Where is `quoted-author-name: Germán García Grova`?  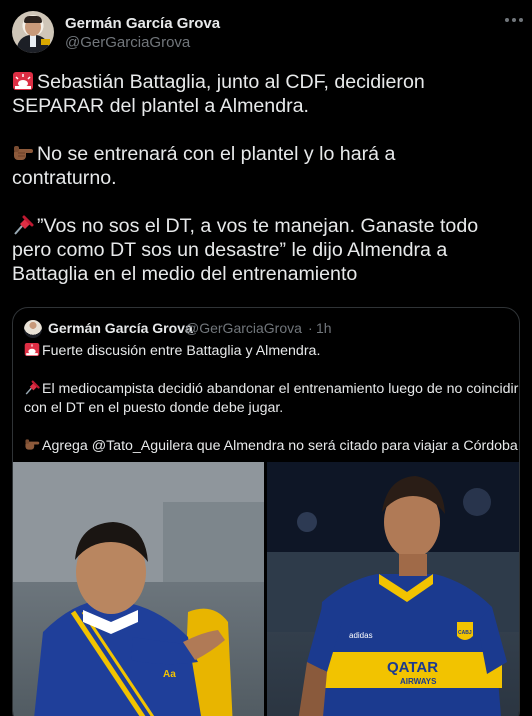
quoted-author-name: Germán García Grova is located at coordinates (120, 328).